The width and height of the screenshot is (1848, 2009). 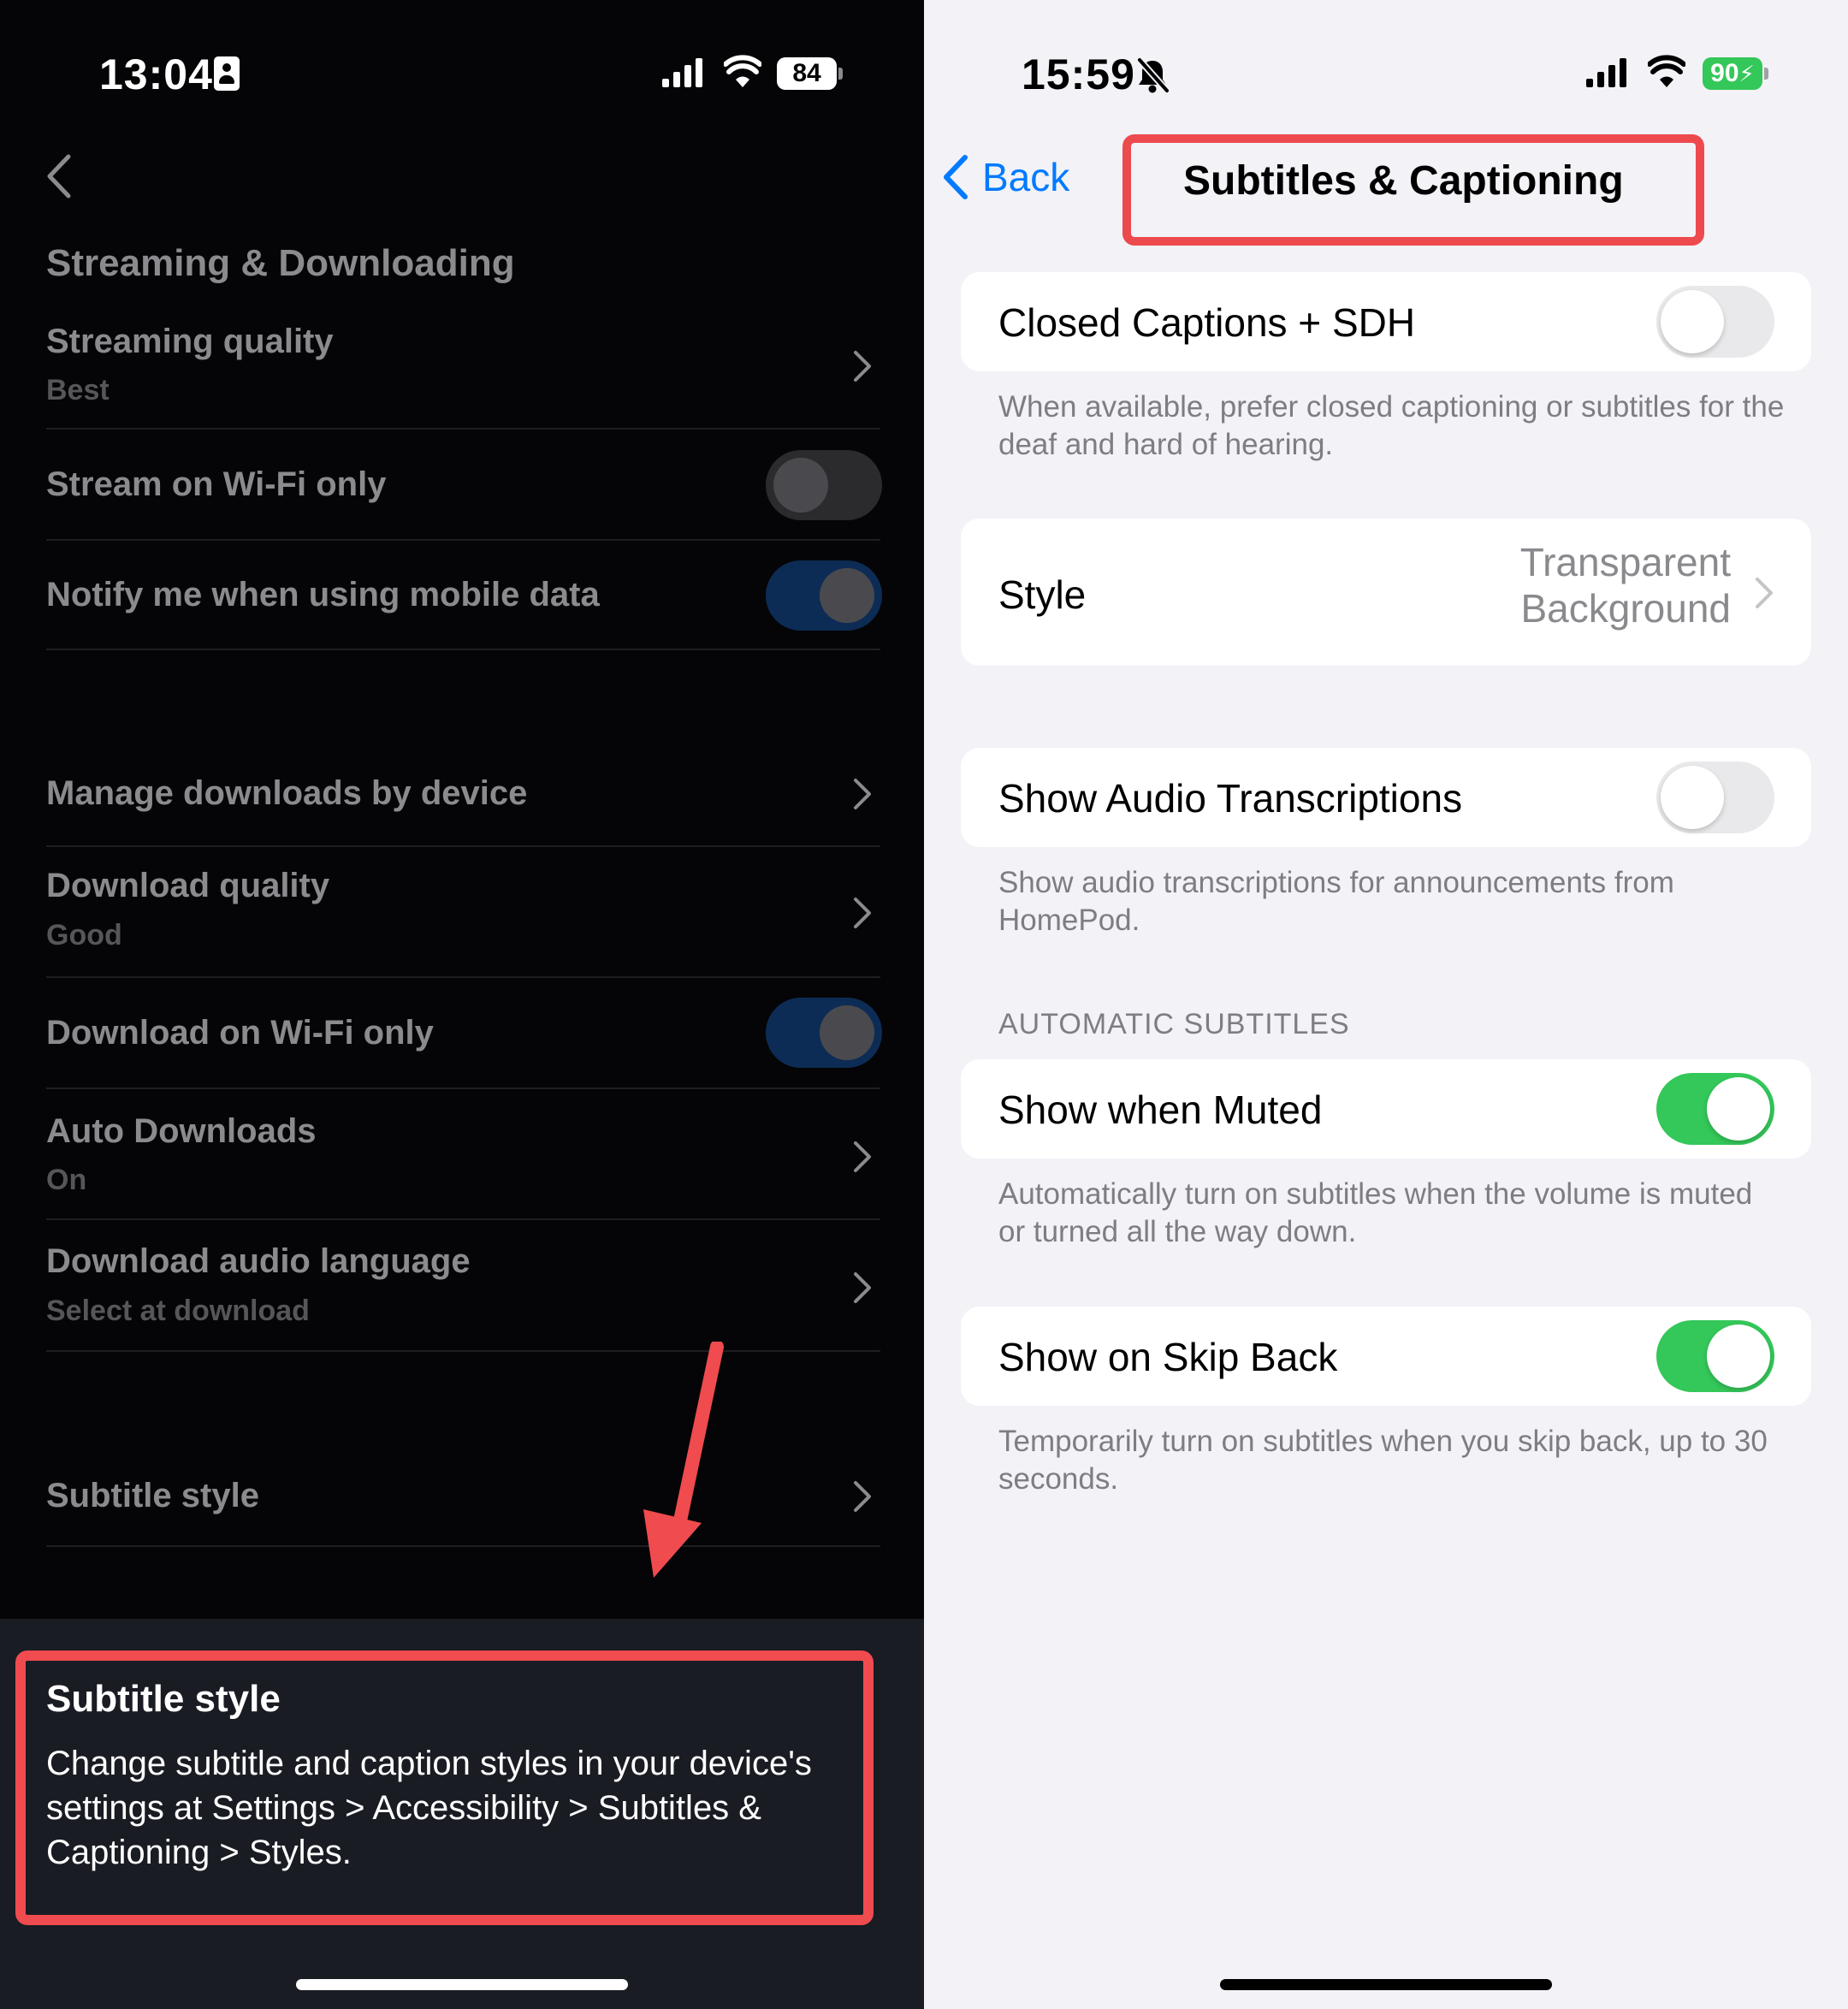 I want to click on battery-charging-icon: 90 ⚡, so click(x=1732, y=73).